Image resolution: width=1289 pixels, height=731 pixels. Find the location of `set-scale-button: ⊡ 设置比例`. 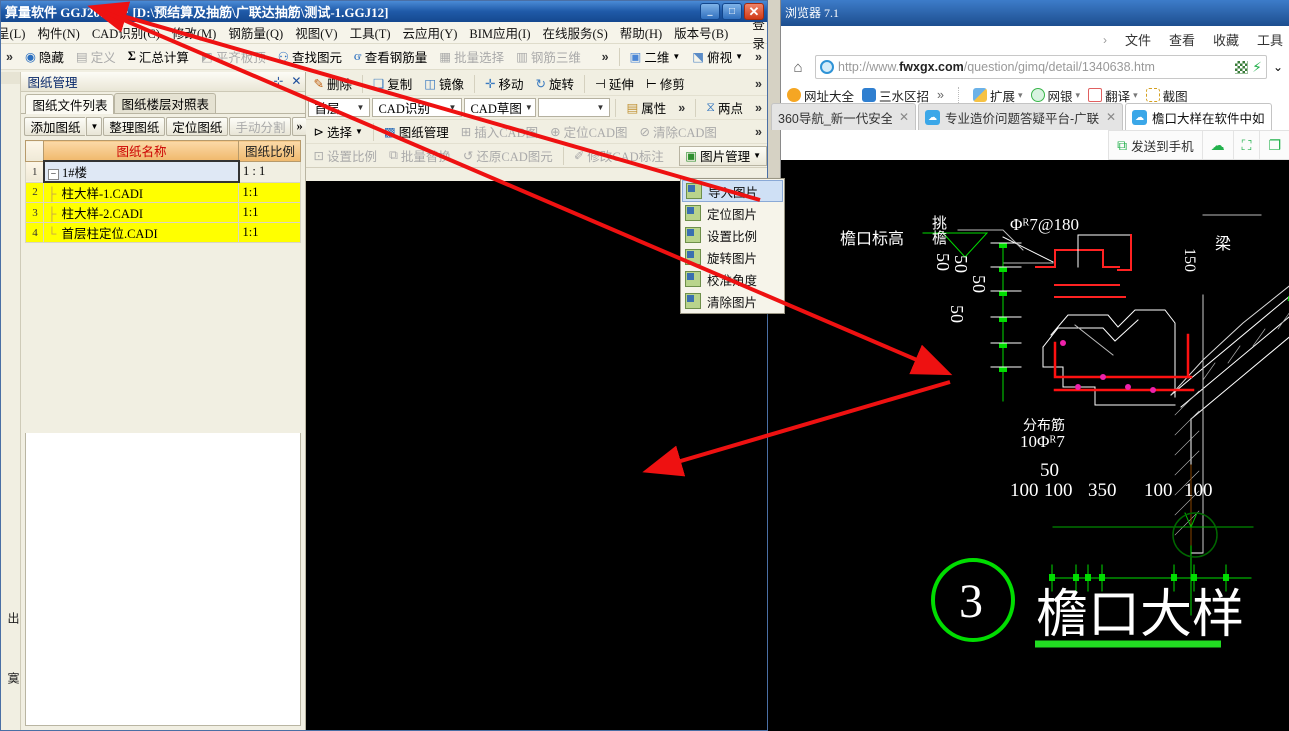

set-scale-button: ⊡ 设置比例 is located at coordinates (345, 156).